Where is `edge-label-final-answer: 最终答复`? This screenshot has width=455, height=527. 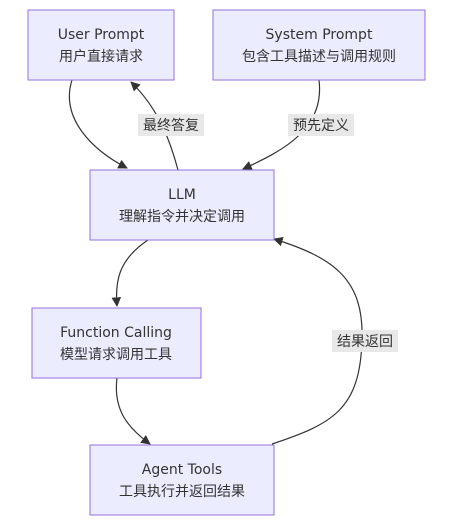
edge-label-final-answer: 最终答复 is located at coordinates (171, 125).